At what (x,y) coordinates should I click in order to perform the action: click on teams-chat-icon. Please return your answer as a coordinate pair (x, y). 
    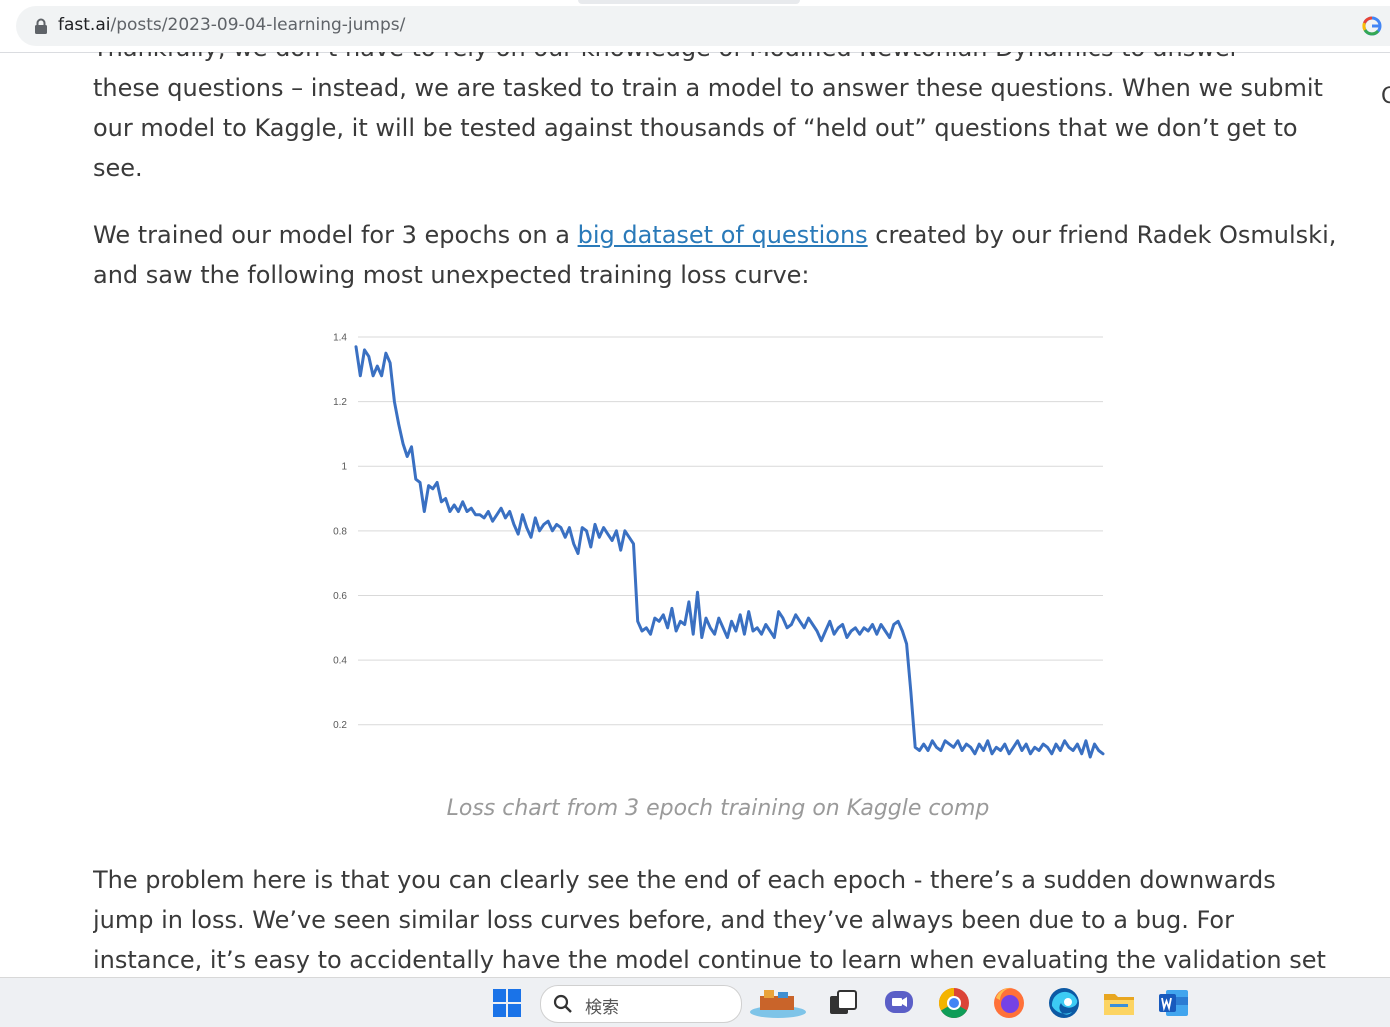
    Looking at the image, I should click on (899, 1003).